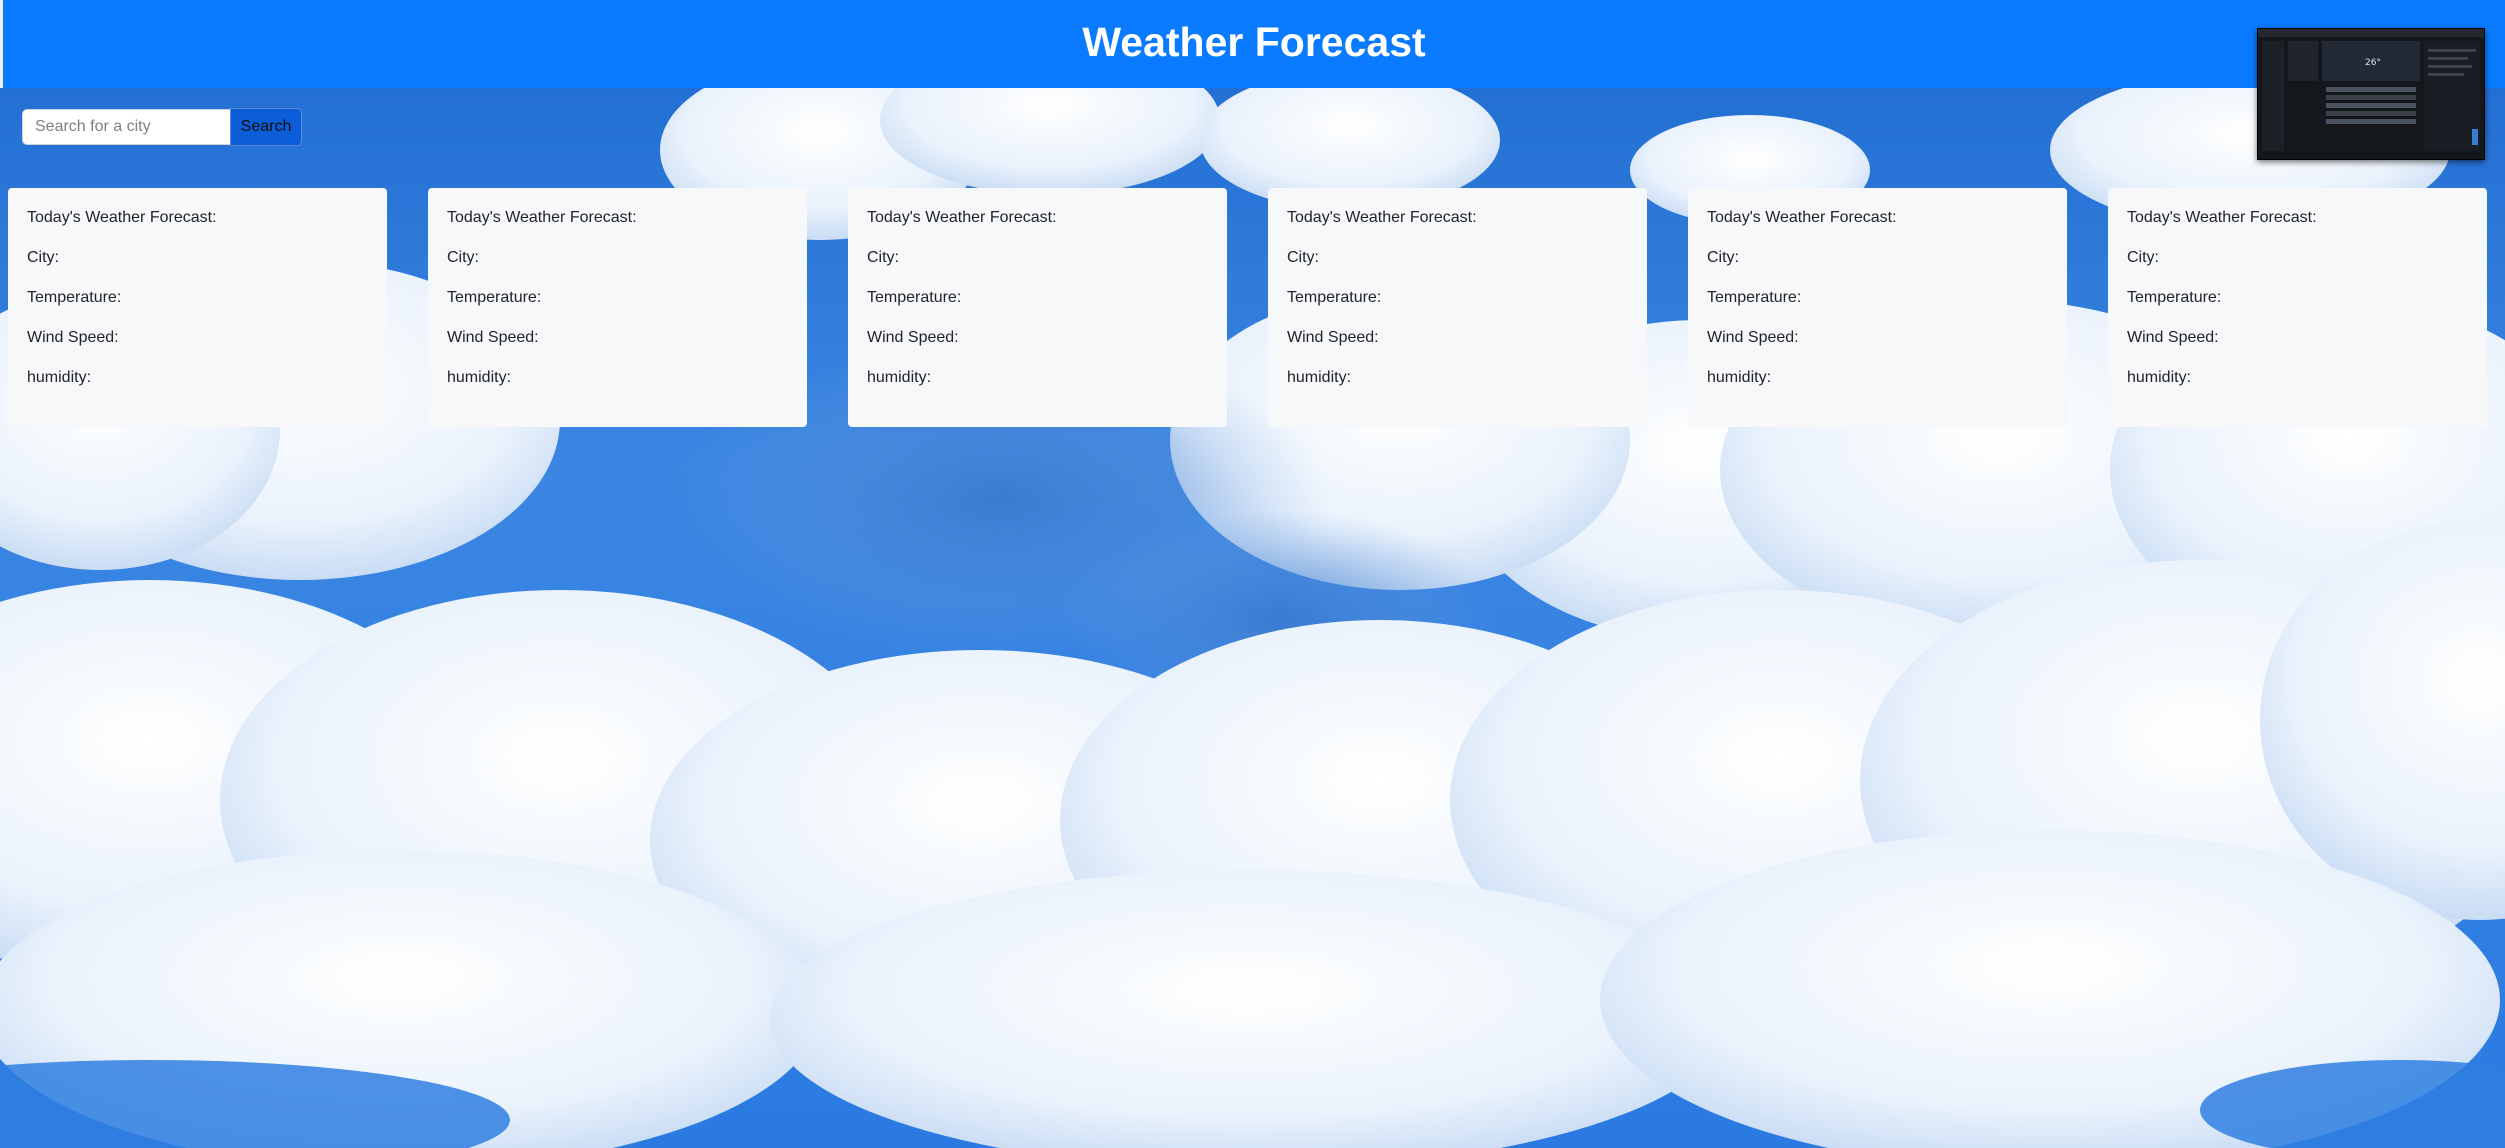 This screenshot has width=2505, height=1148. Describe the element at coordinates (2373, 63) in the screenshot. I see `svg-text: 26°` at that location.